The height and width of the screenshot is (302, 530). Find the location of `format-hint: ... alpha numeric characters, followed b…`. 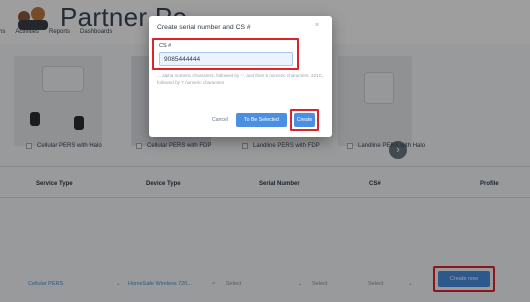

format-hint: ... alpha numeric characters, followed b… is located at coordinates (240, 79).